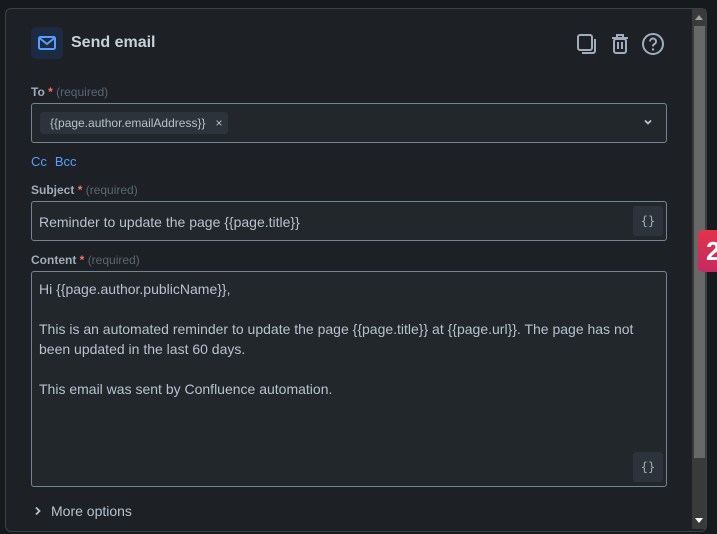  I want to click on chip-label: {{page.author.emailAddress}}, so click(128, 123).